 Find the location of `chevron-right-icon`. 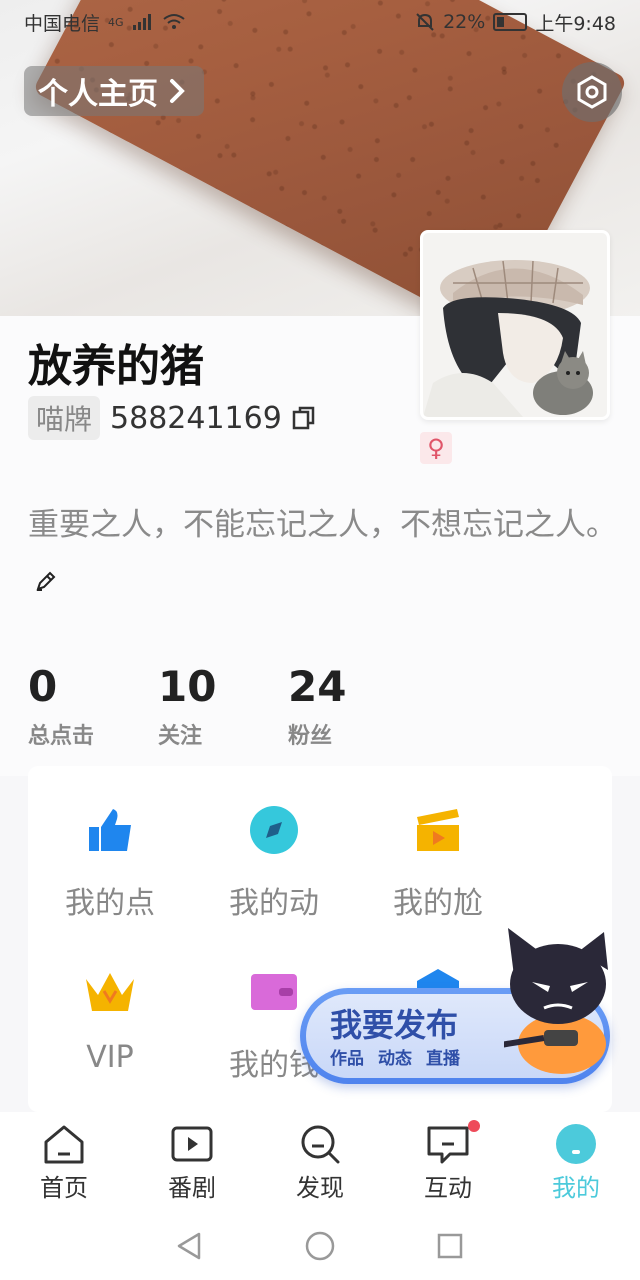

chevron-right-icon is located at coordinates (177, 91).